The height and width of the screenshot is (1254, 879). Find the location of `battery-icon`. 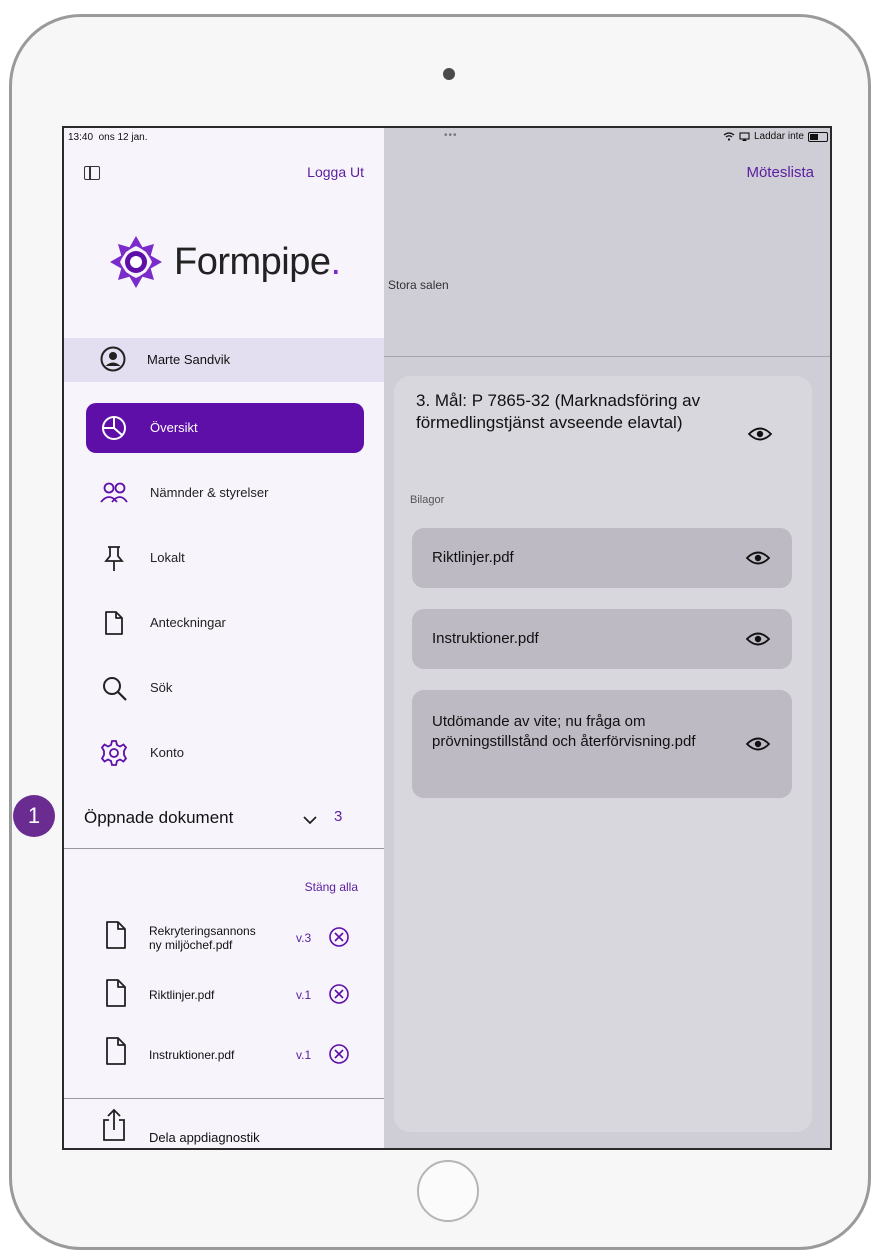

battery-icon is located at coordinates (818, 136).